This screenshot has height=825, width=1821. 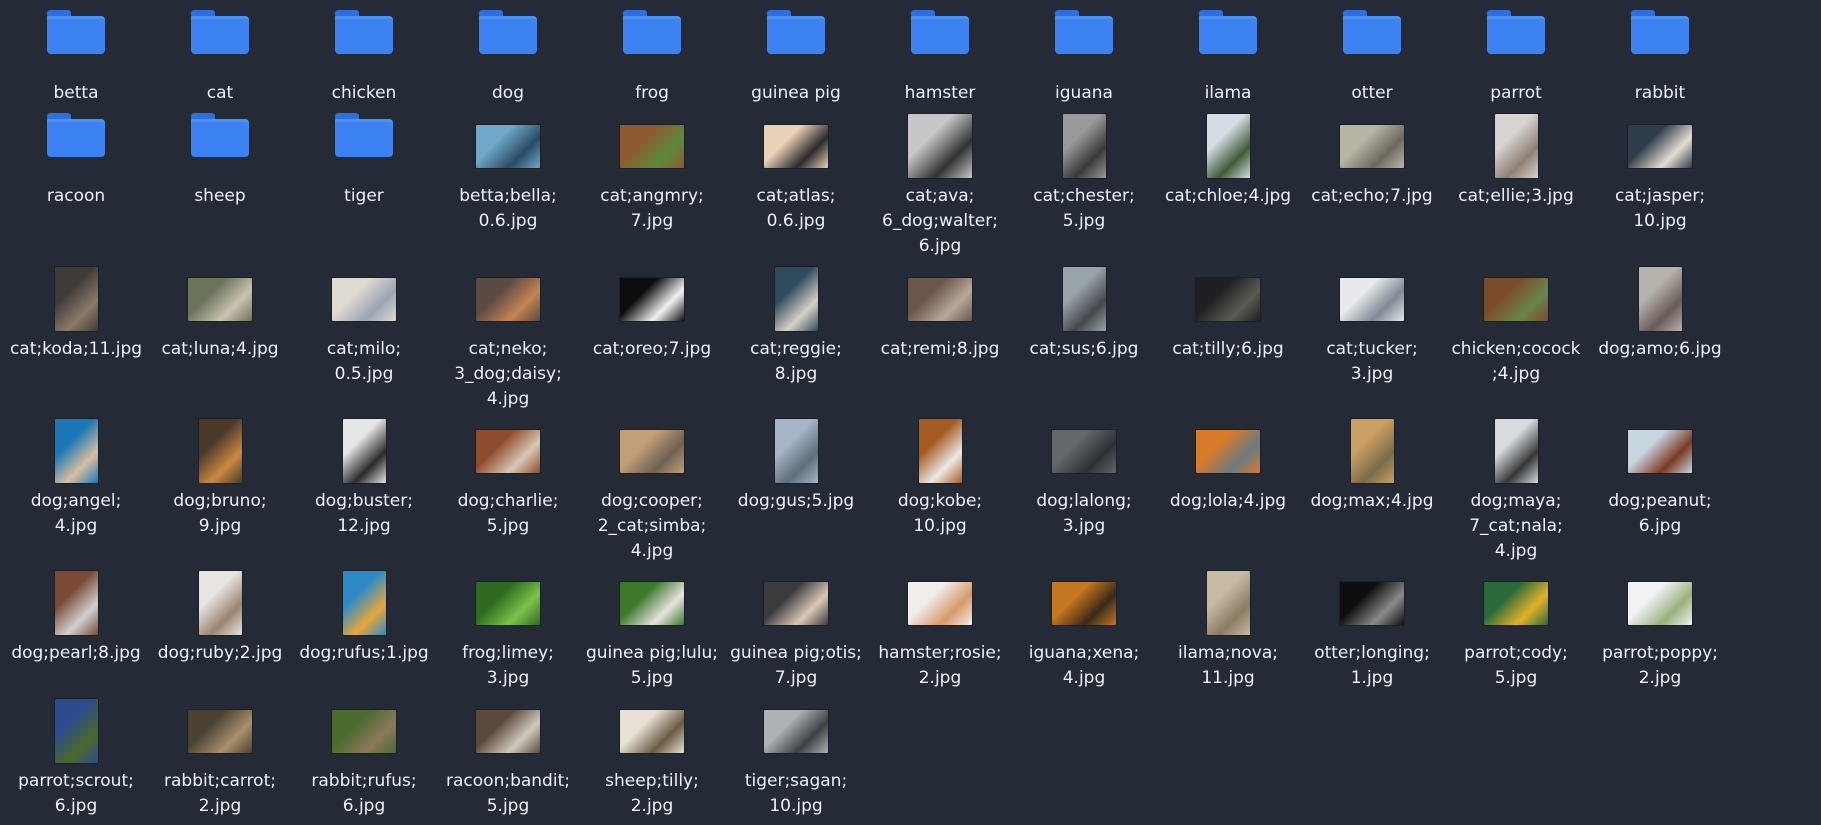 I want to click on image-file-item: sheep;tilly; 2.jpg, so click(x=652, y=758).